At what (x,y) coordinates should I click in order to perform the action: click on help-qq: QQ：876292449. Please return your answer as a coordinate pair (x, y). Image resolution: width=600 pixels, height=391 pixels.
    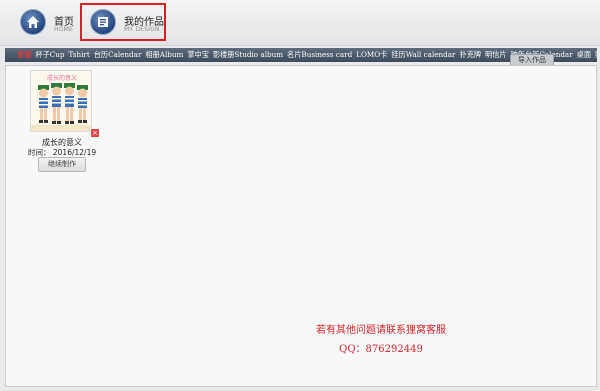
    Looking at the image, I should click on (381, 349).